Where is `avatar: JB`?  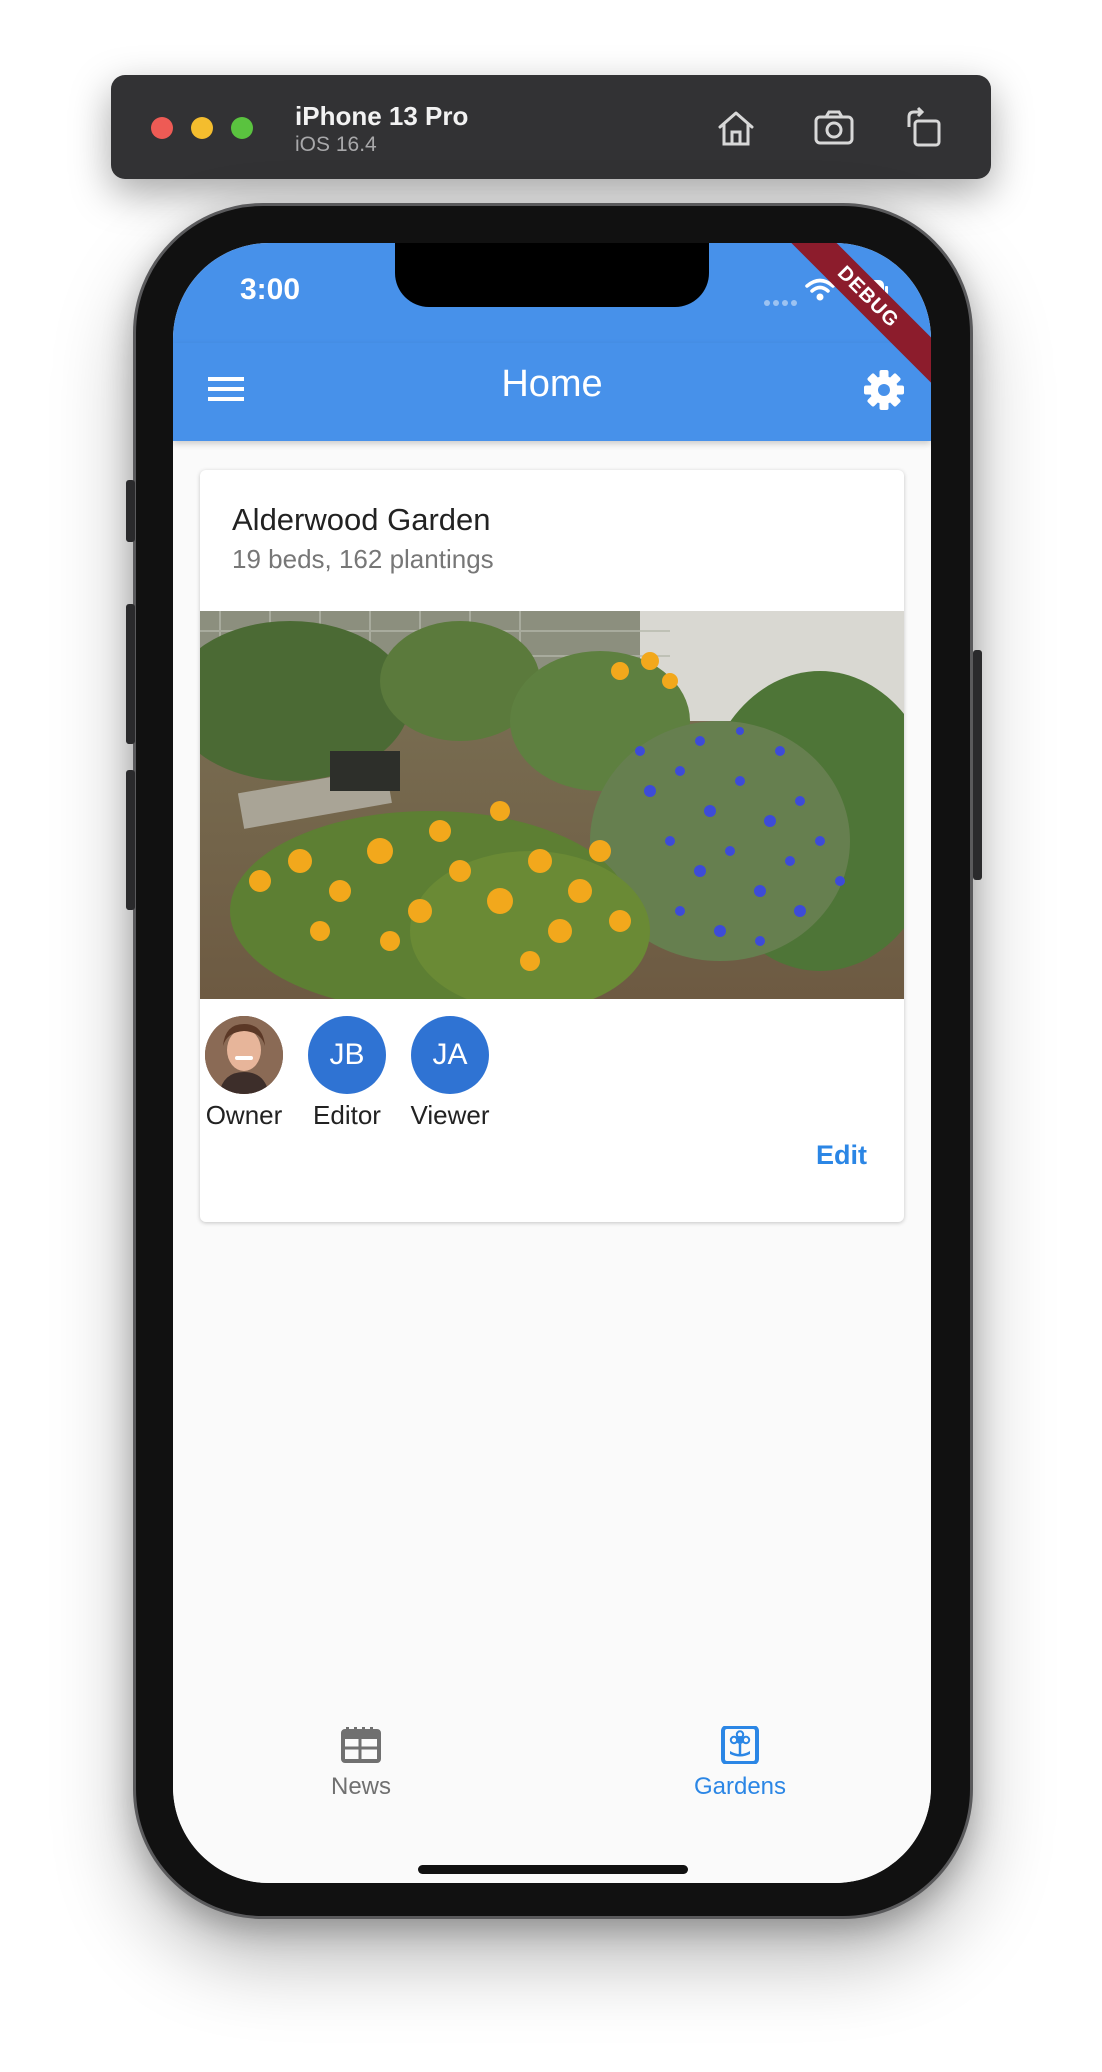
avatar: JB is located at coordinates (347, 1055).